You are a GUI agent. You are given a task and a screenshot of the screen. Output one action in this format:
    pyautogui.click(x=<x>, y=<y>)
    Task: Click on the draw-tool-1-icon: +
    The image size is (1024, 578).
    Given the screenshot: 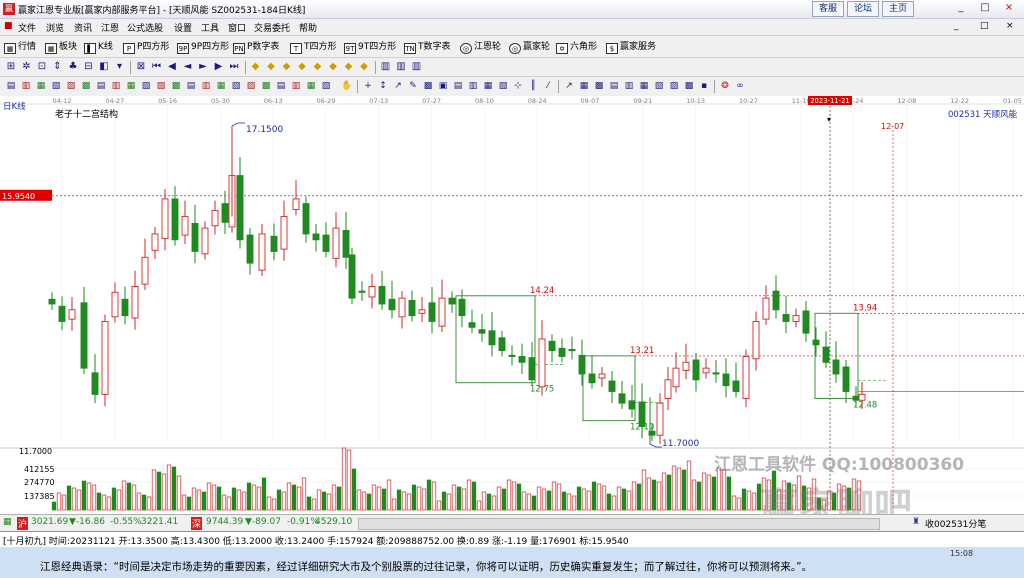 What is the action you would take?
    pyautogui.click(x=368, y=86)
    